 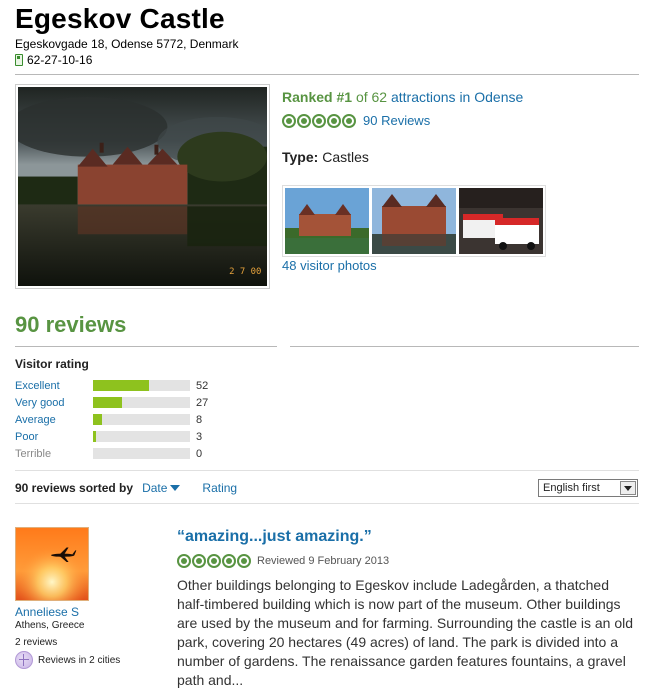 I want to click on reviewer-review-count: 2 reviews, so click(x=36, y=642).